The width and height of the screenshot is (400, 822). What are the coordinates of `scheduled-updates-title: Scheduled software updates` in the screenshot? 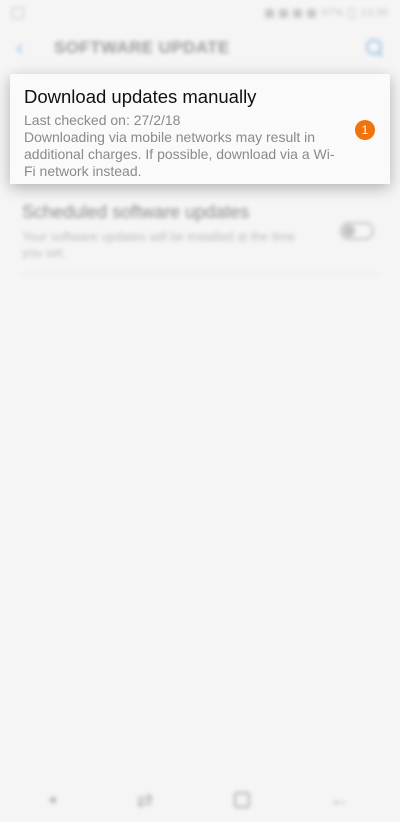 It's located at (136, 212).